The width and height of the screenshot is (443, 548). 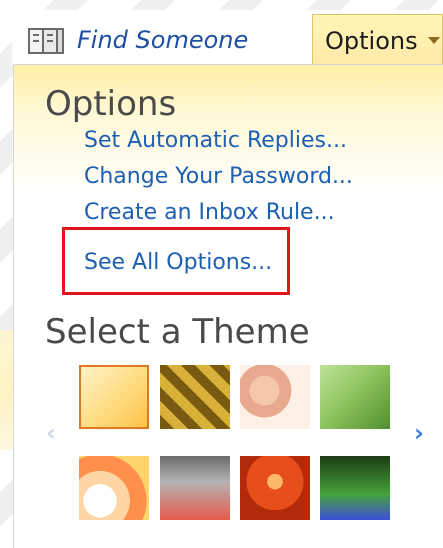 I want to click on options-tab-label: Options, so click(x=371, y=40).